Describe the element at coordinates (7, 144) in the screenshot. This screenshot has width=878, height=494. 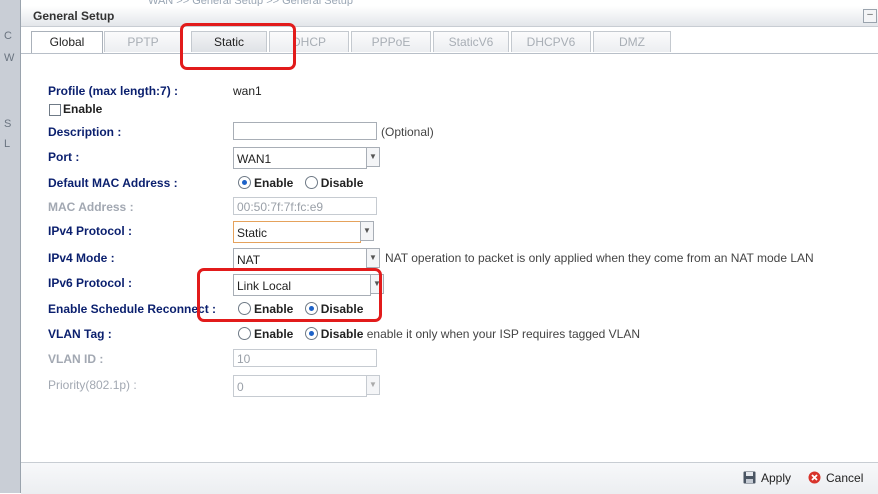
I see `background-fragment: L` at that location.